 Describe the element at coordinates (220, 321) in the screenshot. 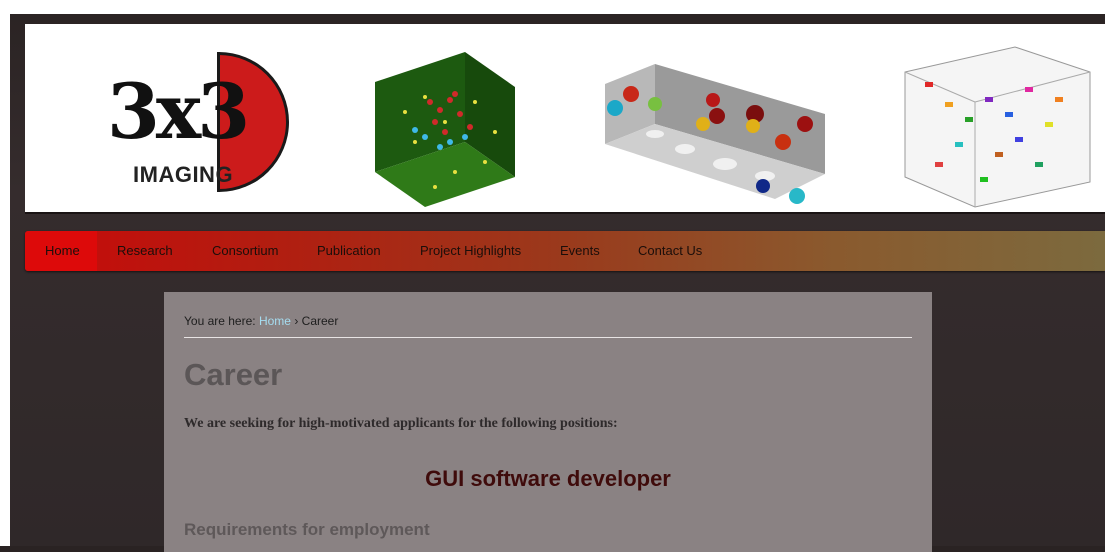

I see `breadcrumb-prefix: You are here:` at that location.